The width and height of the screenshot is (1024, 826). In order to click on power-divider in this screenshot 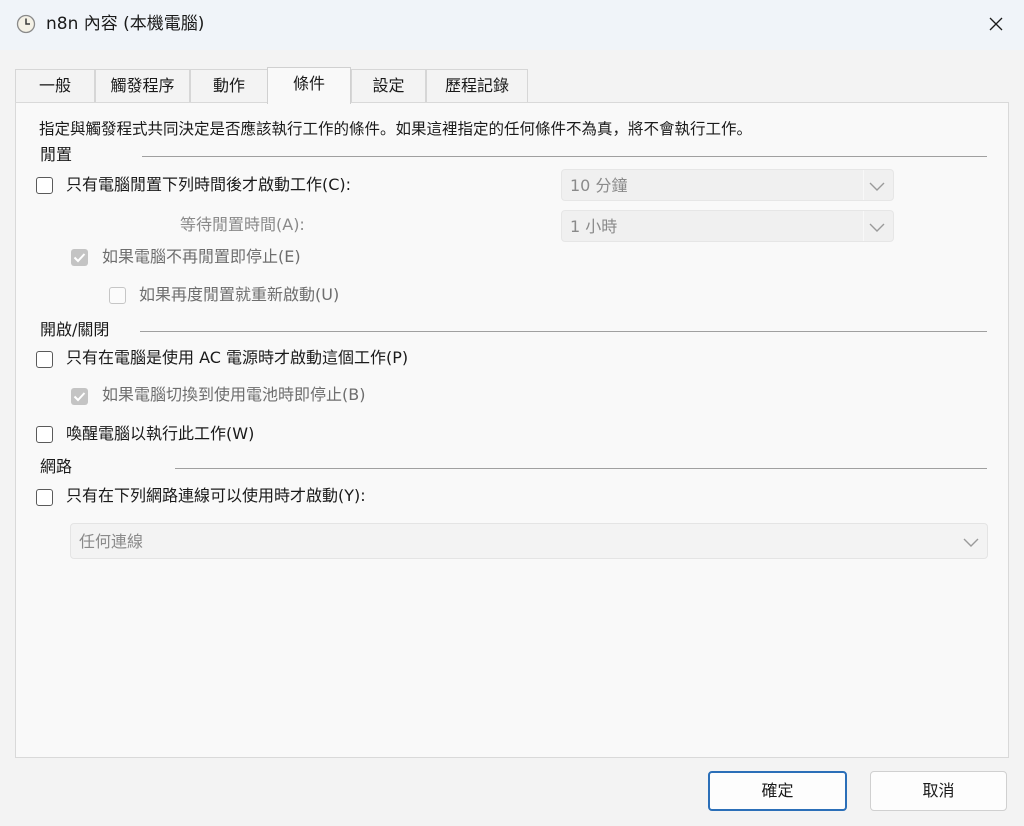, I will do `click(563, 331)`.